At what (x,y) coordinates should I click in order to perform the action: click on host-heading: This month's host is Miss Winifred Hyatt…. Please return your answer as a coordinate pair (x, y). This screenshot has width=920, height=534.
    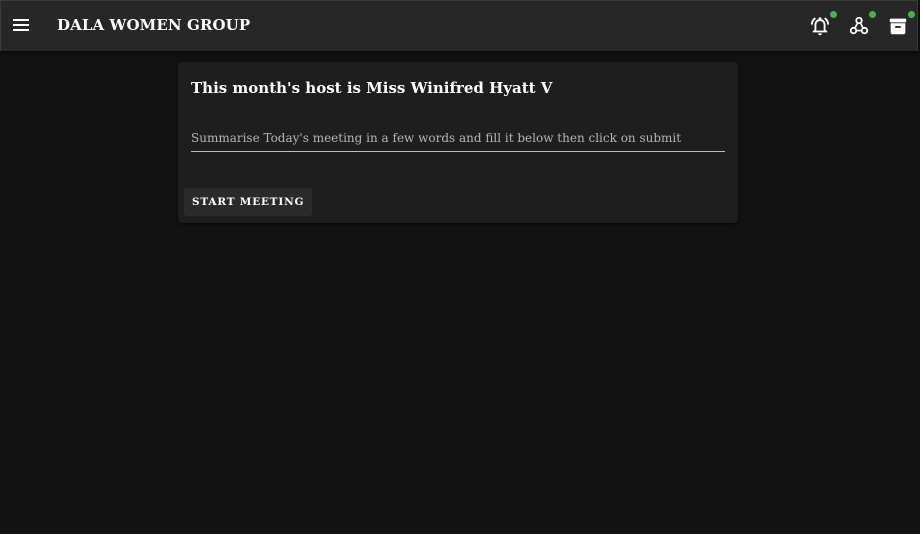
    Looking at the image, I should click on (372, 88).